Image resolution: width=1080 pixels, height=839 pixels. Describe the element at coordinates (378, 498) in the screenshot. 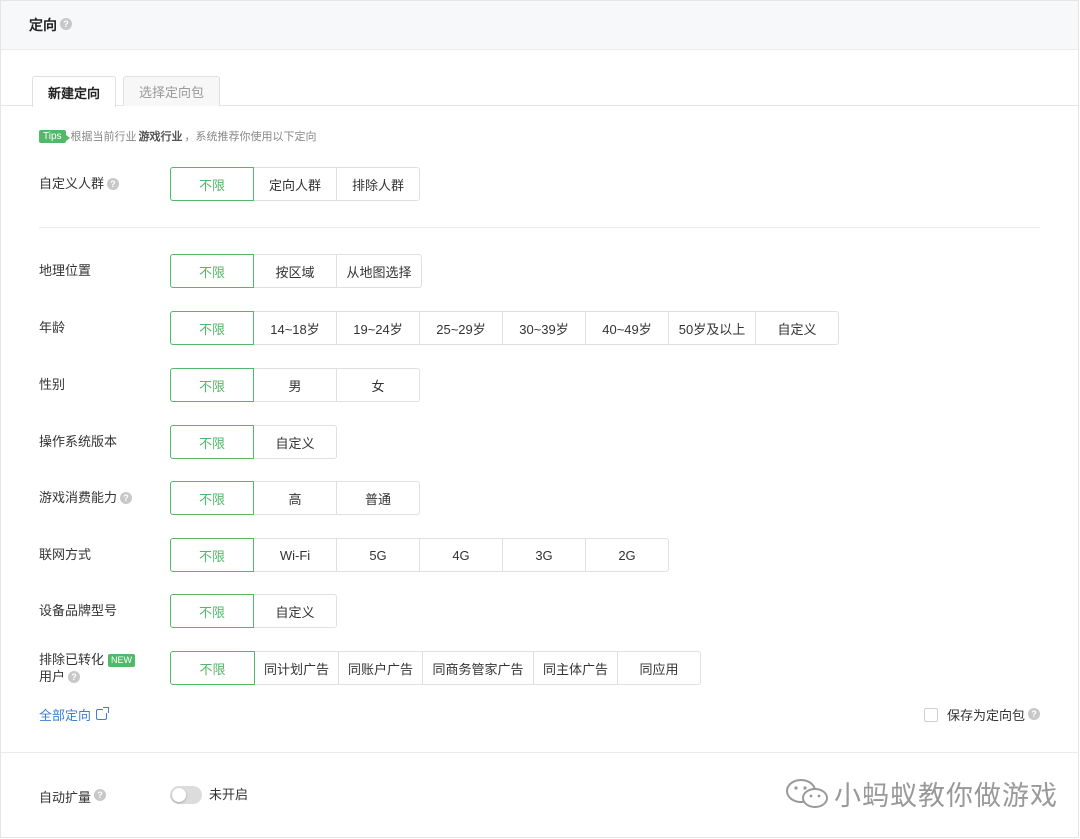

I see `option-normal: 普通` at that location.